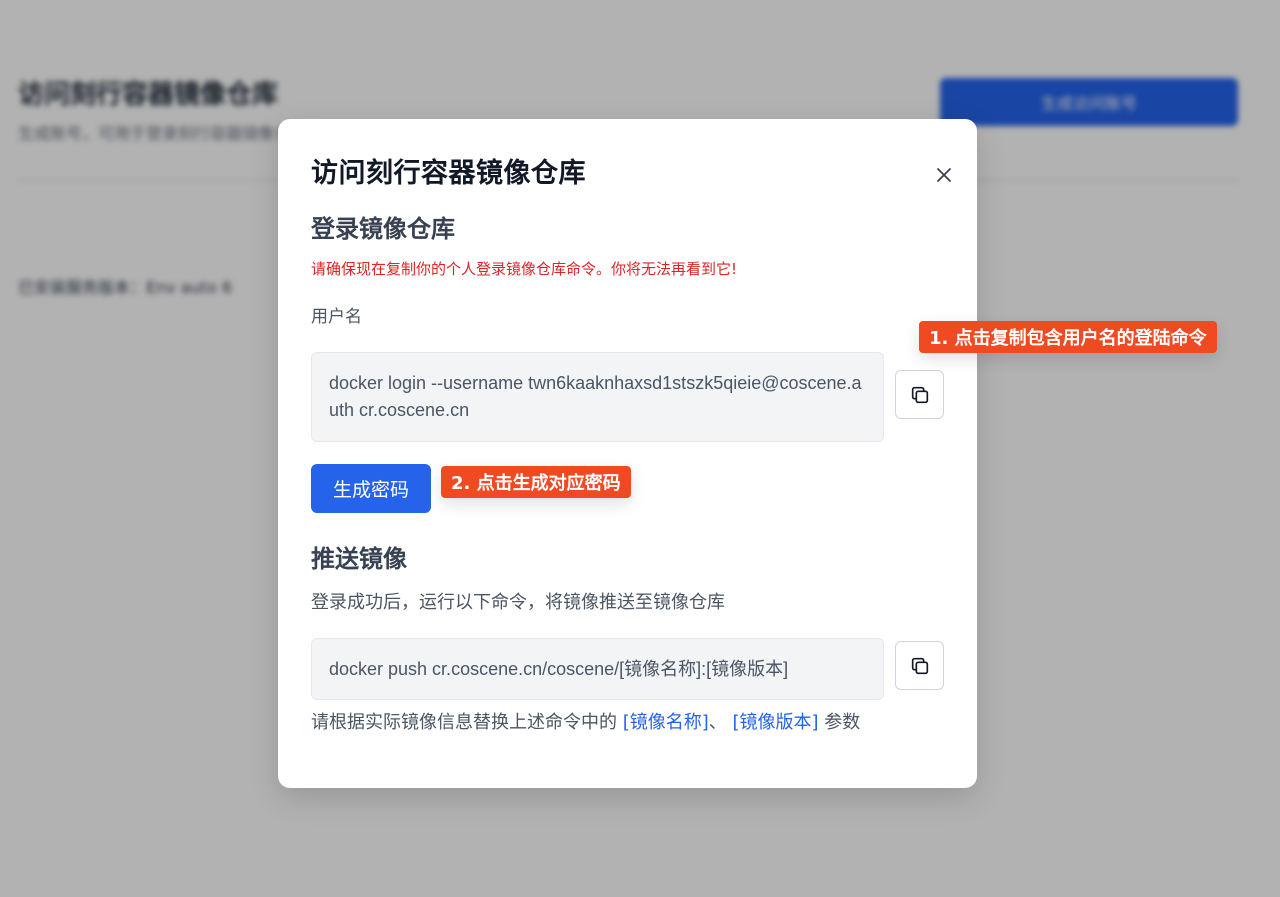 The width and height of the screenshot is (1280, 897). Describe the element at coordinates (839, 722) in the screenshot. I see `hint-suffix: 参数` at that location.